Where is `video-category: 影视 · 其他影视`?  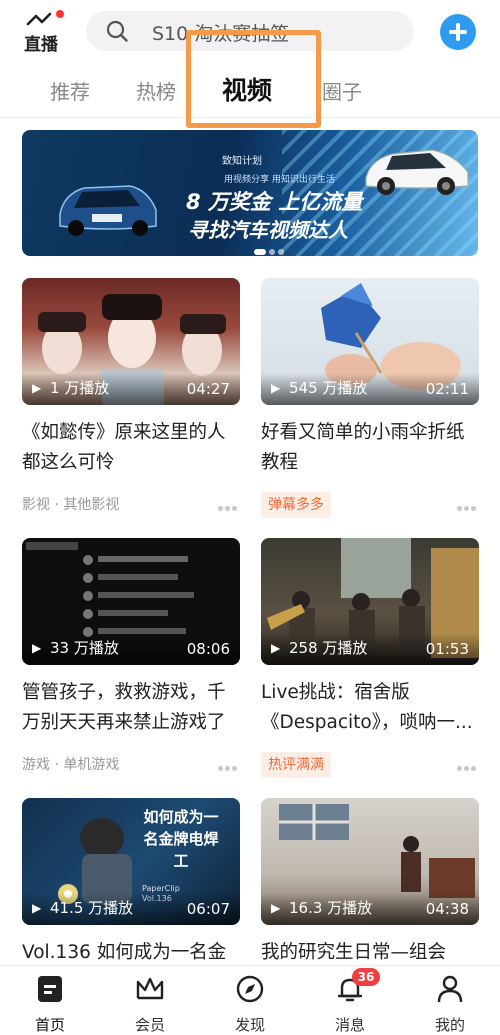
video-category: 影视 · 其他影视 is located at coordinates (70, 505).